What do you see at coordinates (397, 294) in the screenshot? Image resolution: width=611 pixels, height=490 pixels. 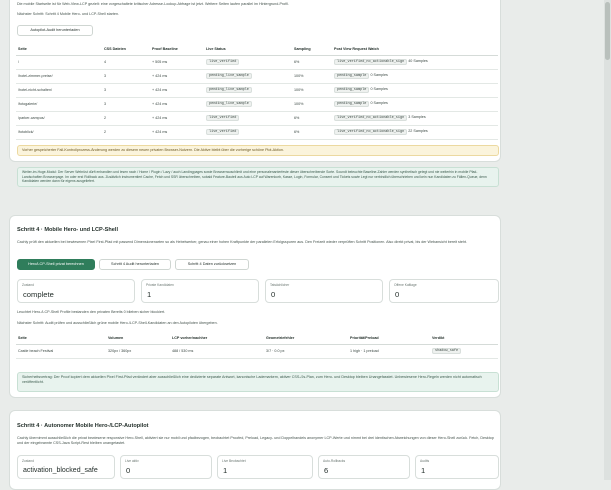 I see `stat-value: 0` at bounding box center [397, 294].